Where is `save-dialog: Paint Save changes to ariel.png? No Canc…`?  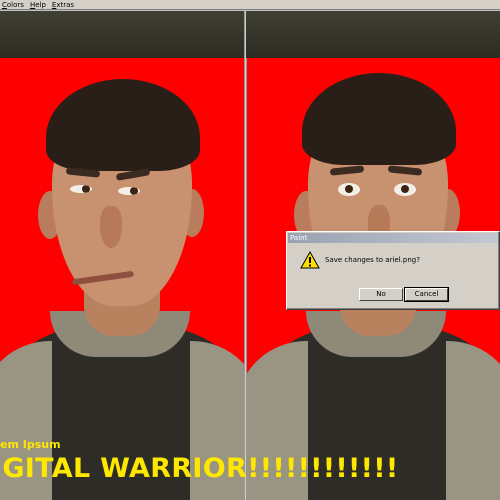
save-dialog: Paint Save changes to ariel.png? No Canc… is located at coordinates (393, 270).